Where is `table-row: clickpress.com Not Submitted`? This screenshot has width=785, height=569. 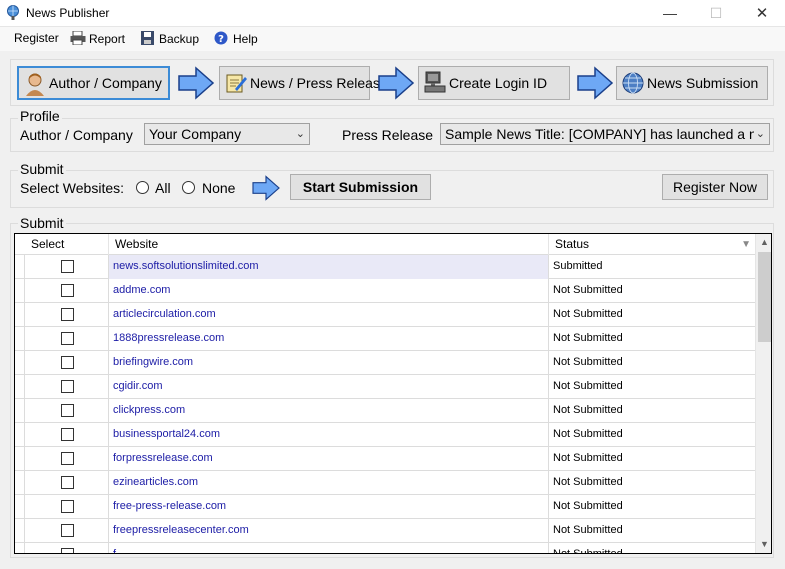 table-row: clickpress.com Not Submitted is located at coordinates (385, 411).